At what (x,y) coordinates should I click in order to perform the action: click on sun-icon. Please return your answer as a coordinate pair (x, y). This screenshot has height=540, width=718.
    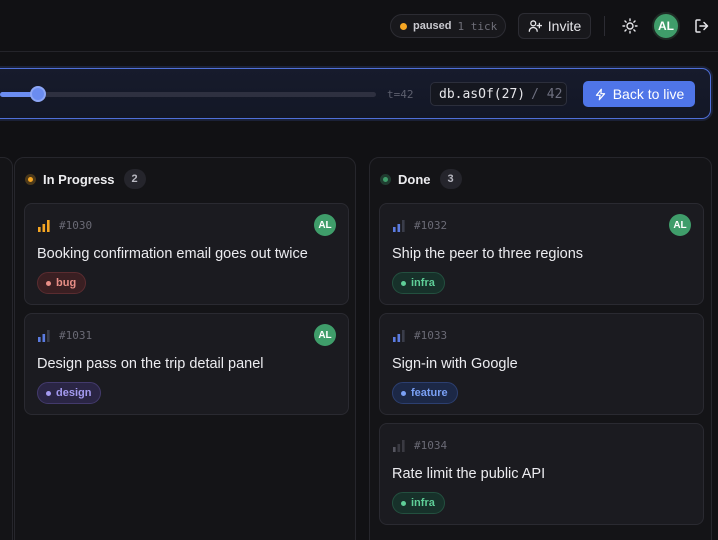
    Looking at the image, I should click on (630, 26).